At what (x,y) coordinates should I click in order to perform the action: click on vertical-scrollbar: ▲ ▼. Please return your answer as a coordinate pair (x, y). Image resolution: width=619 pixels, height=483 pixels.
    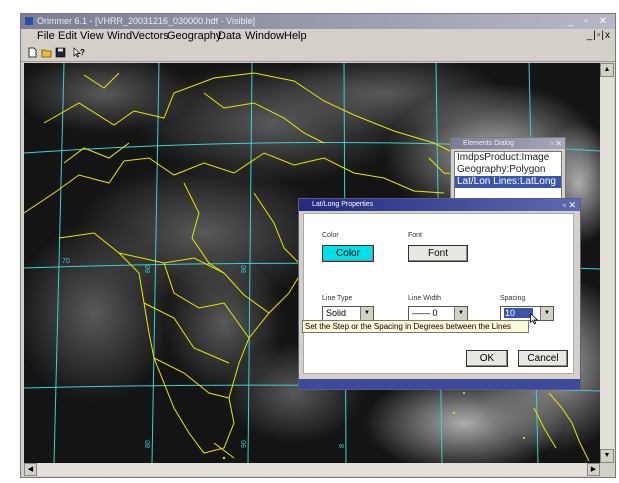
    Looking at the image, I should click on (607, 263).